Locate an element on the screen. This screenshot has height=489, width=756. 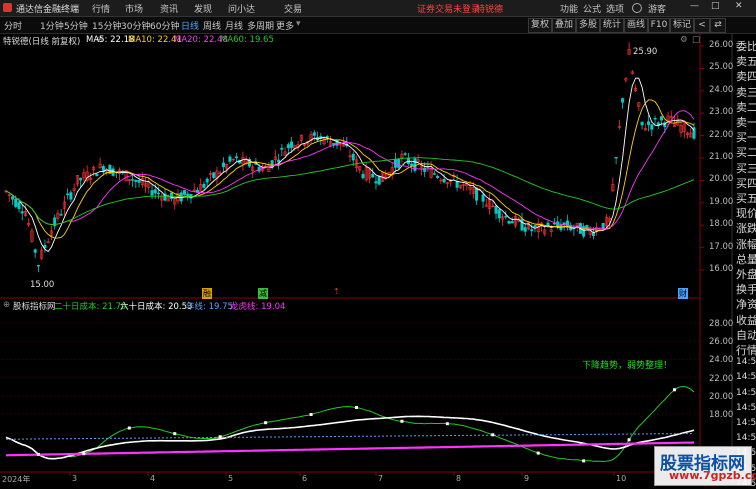
quote-panel-label: 卖一 is located at coordinates (746, 122).